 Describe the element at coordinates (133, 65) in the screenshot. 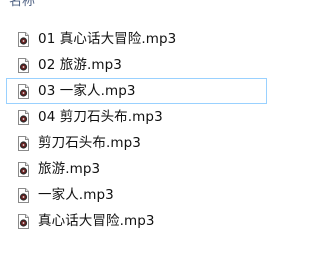

I see `file-row: 02 旅游.mp3` at that location.